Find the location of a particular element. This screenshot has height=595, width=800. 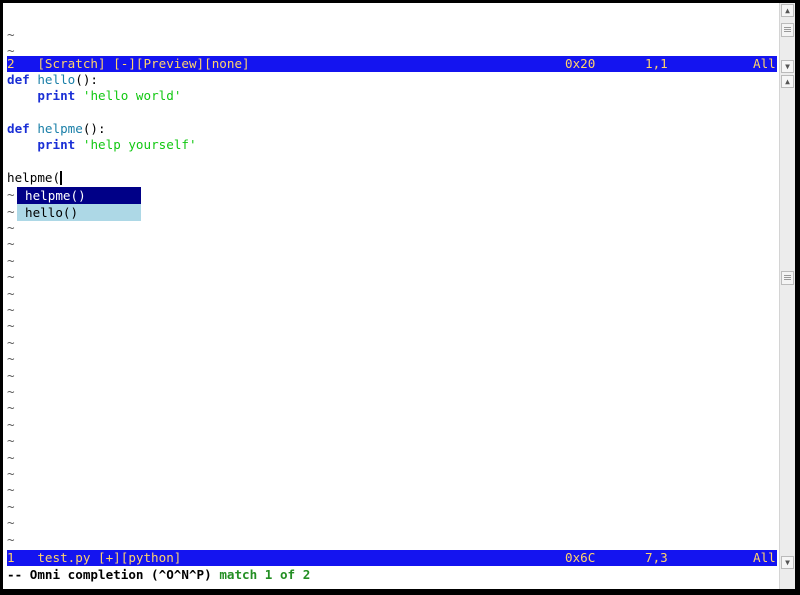

code-line: print 'hello world' is located at coordinates (94, 96).